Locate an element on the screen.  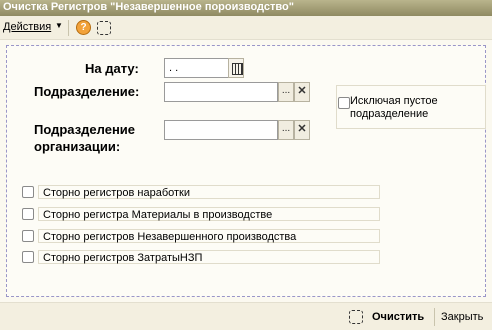
footer-bar: Очистить Закрыть is located at coordinates (246, 316).